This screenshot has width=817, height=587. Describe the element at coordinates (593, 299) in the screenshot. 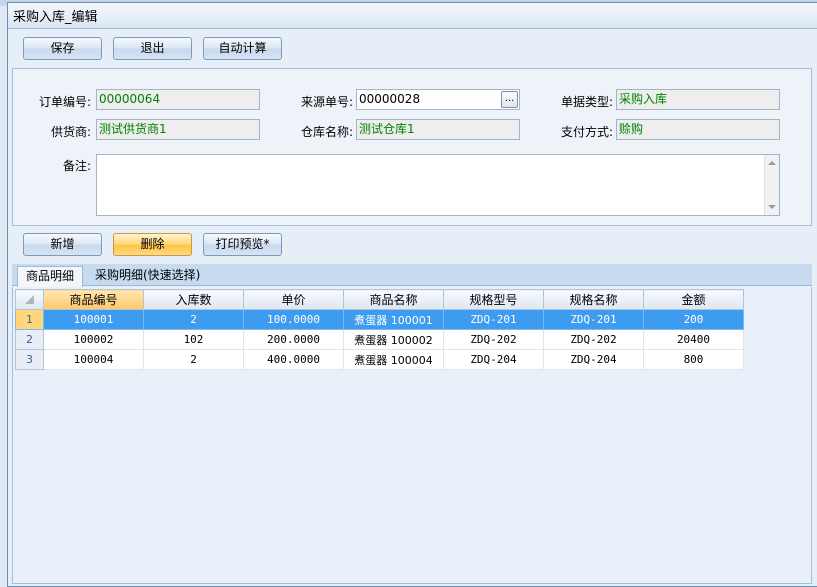

I see `col-spec-name: 规格名称` at that location.